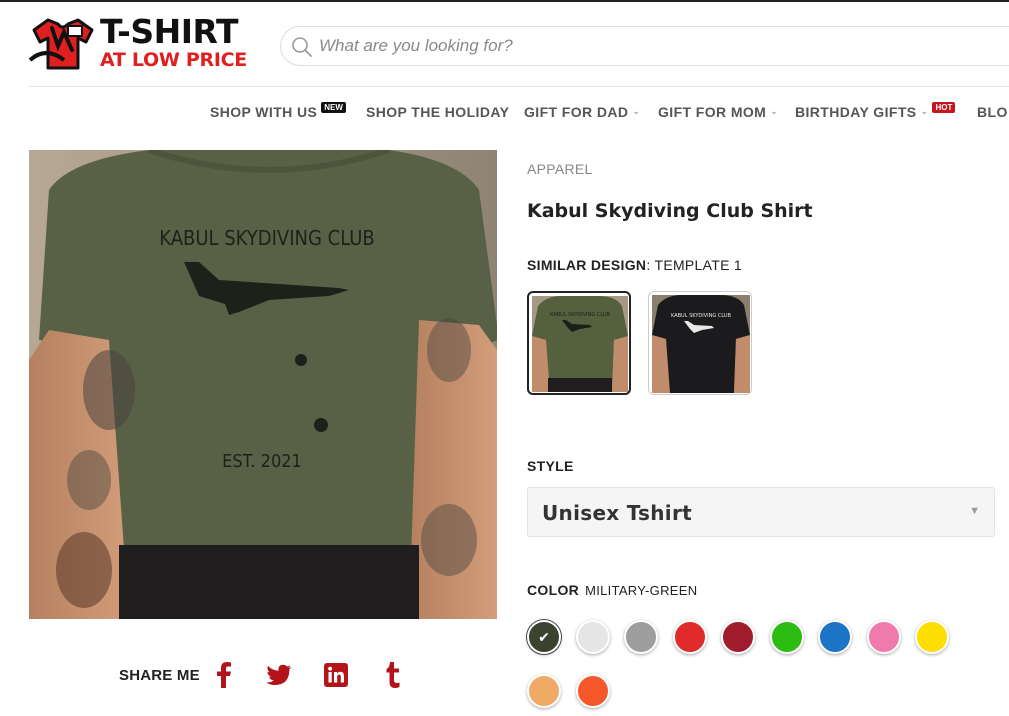  Describe the element at coordinates (504, 1) in the screenshot. I see `top-border` at that location.